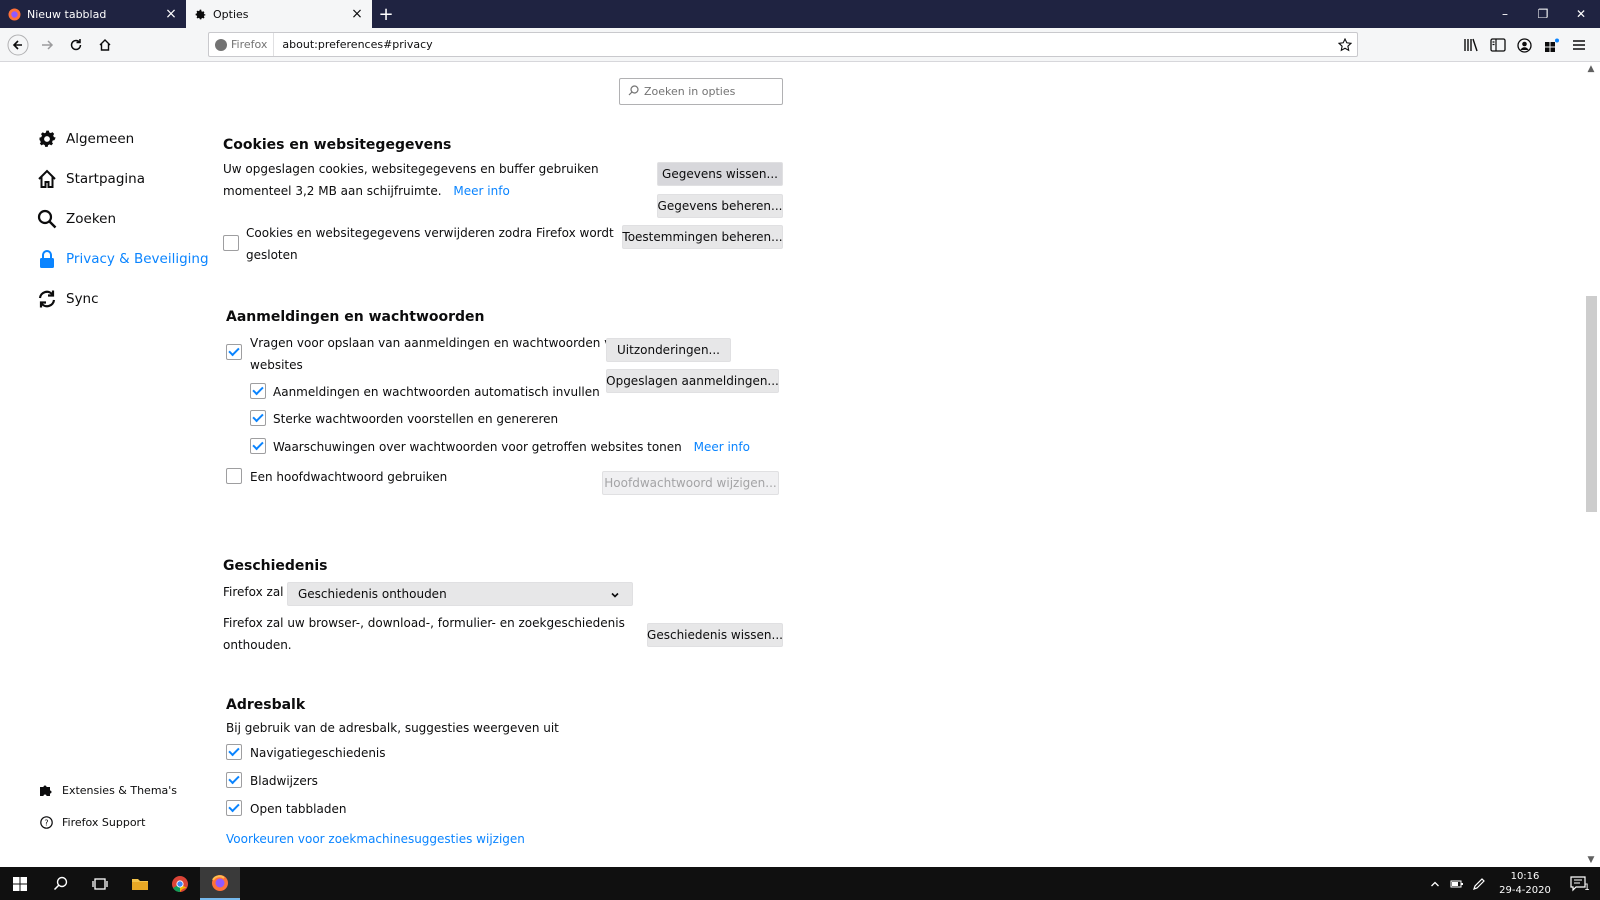 Image resolution: width=1600 pixels, height=900 pixels. What do you see at coordinates (47, 259) in the screenshot?
I see `lock-icon` at bounding box center [47, 259].